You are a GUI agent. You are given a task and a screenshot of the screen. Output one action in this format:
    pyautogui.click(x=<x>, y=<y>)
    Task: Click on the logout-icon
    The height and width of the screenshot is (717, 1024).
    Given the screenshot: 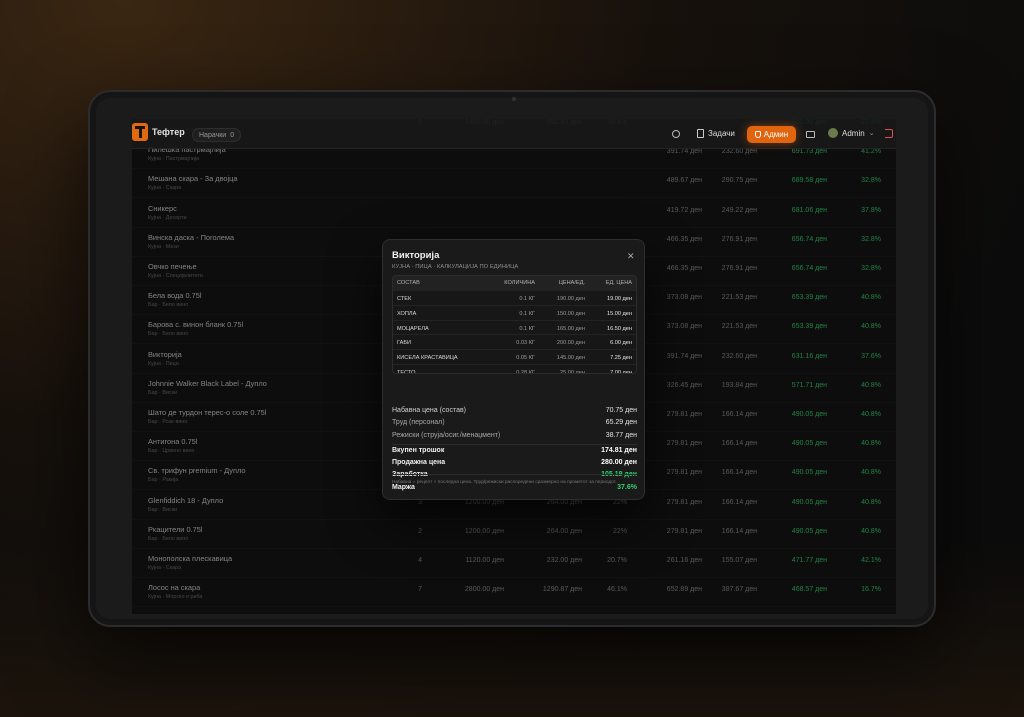 What is the action you would take?
    pyautogui.click(x=889, y=133)
    